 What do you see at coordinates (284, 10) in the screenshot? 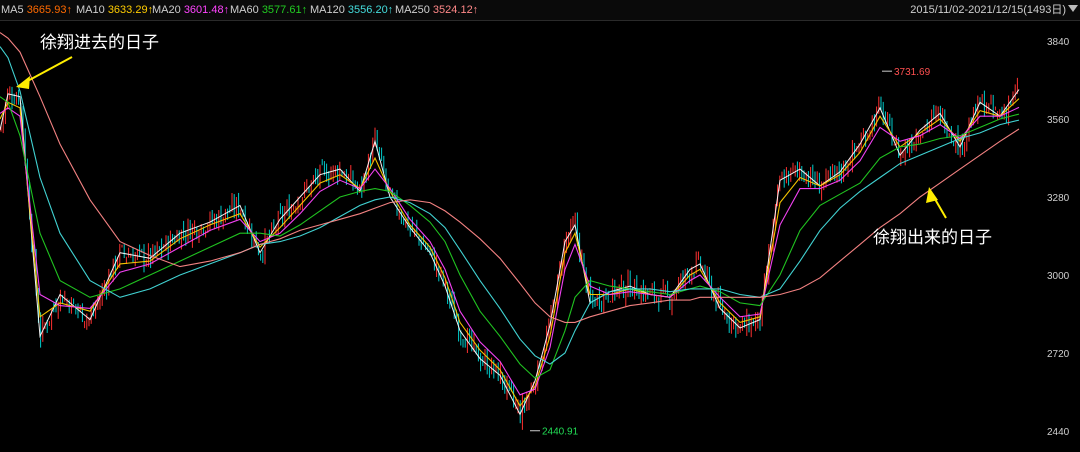
I see `legend-ma60-value: 3577.61↑` at bounding box center [284, 10].